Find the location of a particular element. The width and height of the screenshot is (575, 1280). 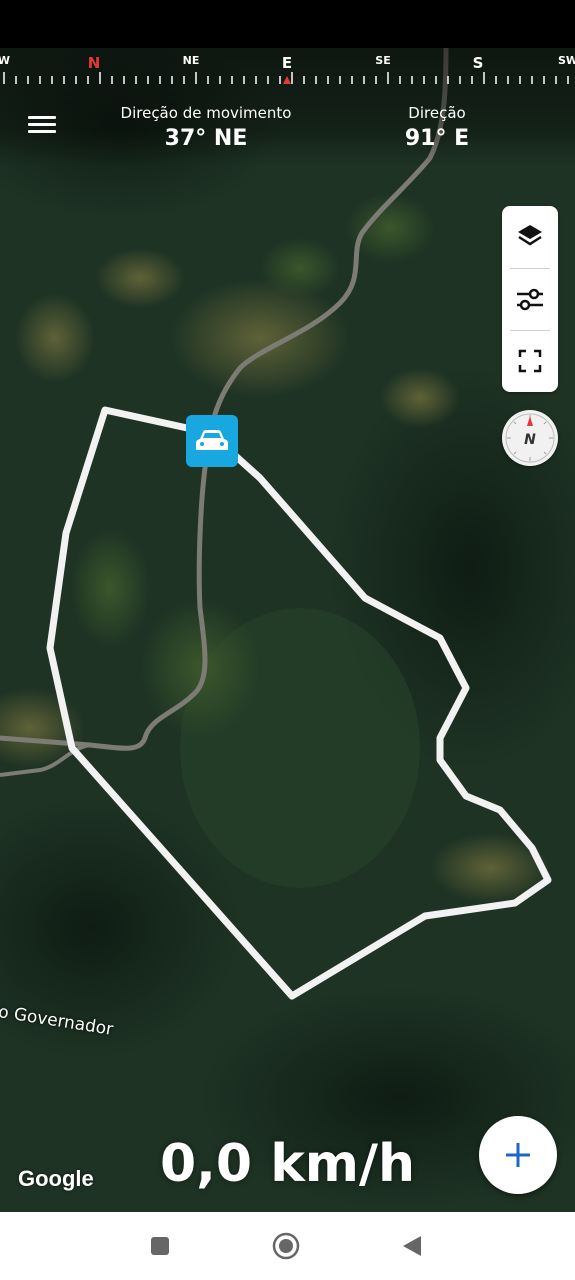

add-button is located at coordinates (518, 1155).